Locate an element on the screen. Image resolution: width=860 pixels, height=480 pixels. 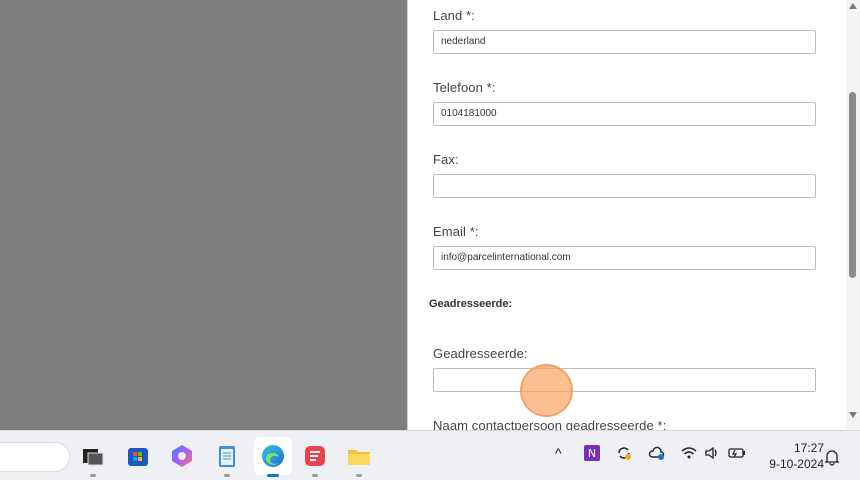
copilot-icon is located at coordinates (182, 456).